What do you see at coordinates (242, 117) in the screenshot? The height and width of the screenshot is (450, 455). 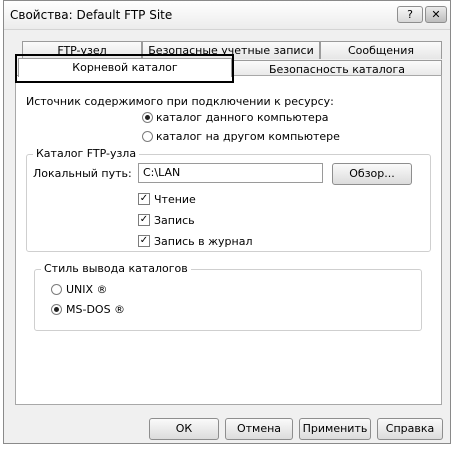 I see `radio-local-label: каталог данного компьютера` at bounding box center [242, 117].